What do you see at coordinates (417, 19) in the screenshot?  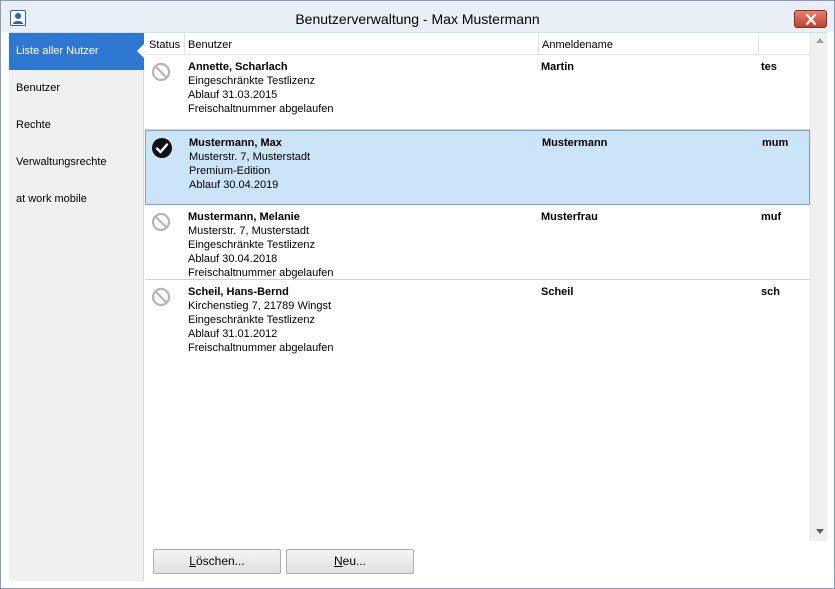 I see `window-title: Benutzerverwaltung - Max Mustermann` at bounding box center [417, 19].